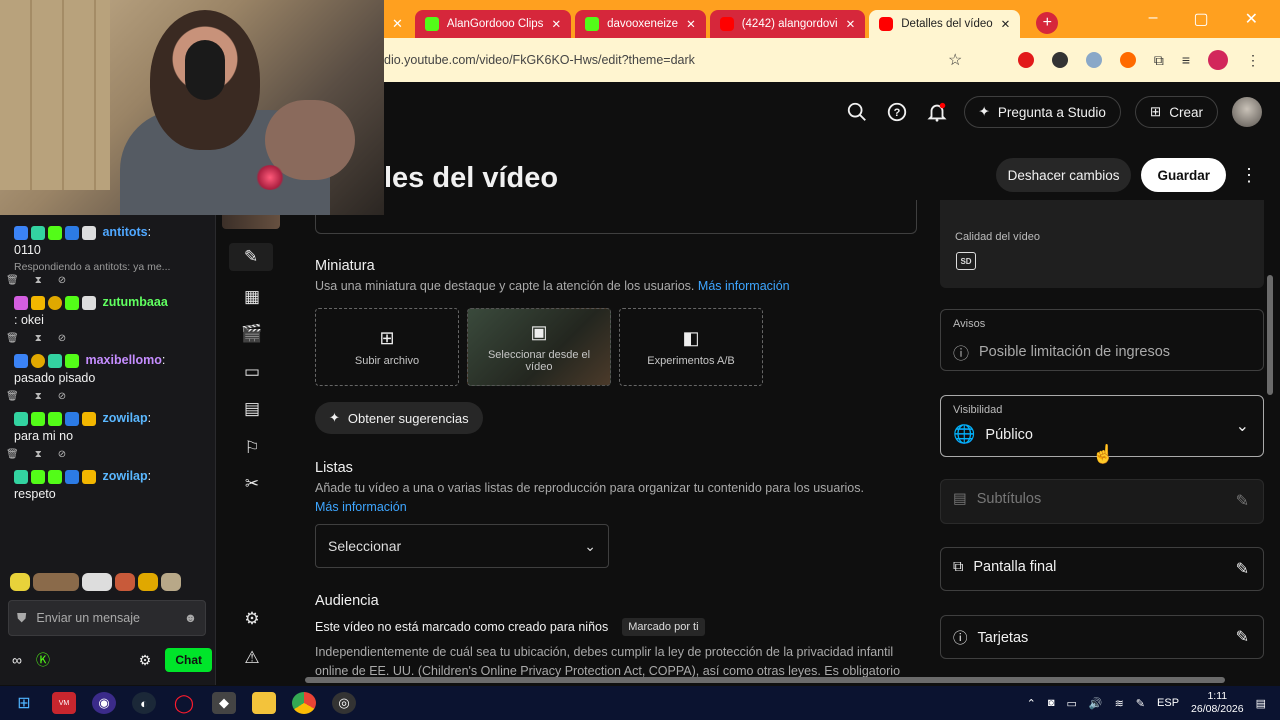 This screenshot has width=1280, height=720. Describe the element at coordinates (1042, 112) in the screenshot. I see `ask-studio-button: ✦ Pregunta a Studio` at that location.